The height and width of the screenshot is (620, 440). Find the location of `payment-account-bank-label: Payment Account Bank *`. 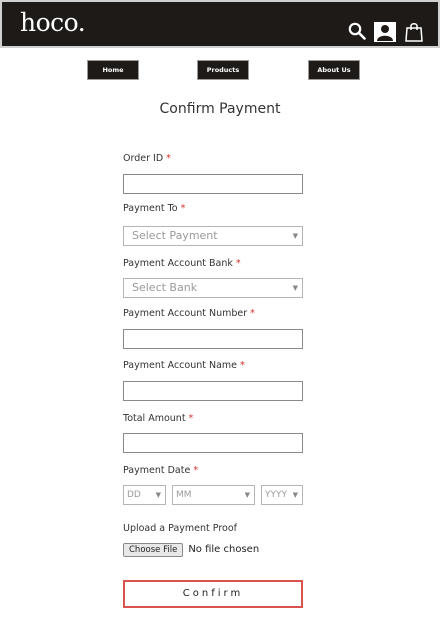

payment-account-bank-label: Payment Account Bank * is located at coordinates (182, 263).